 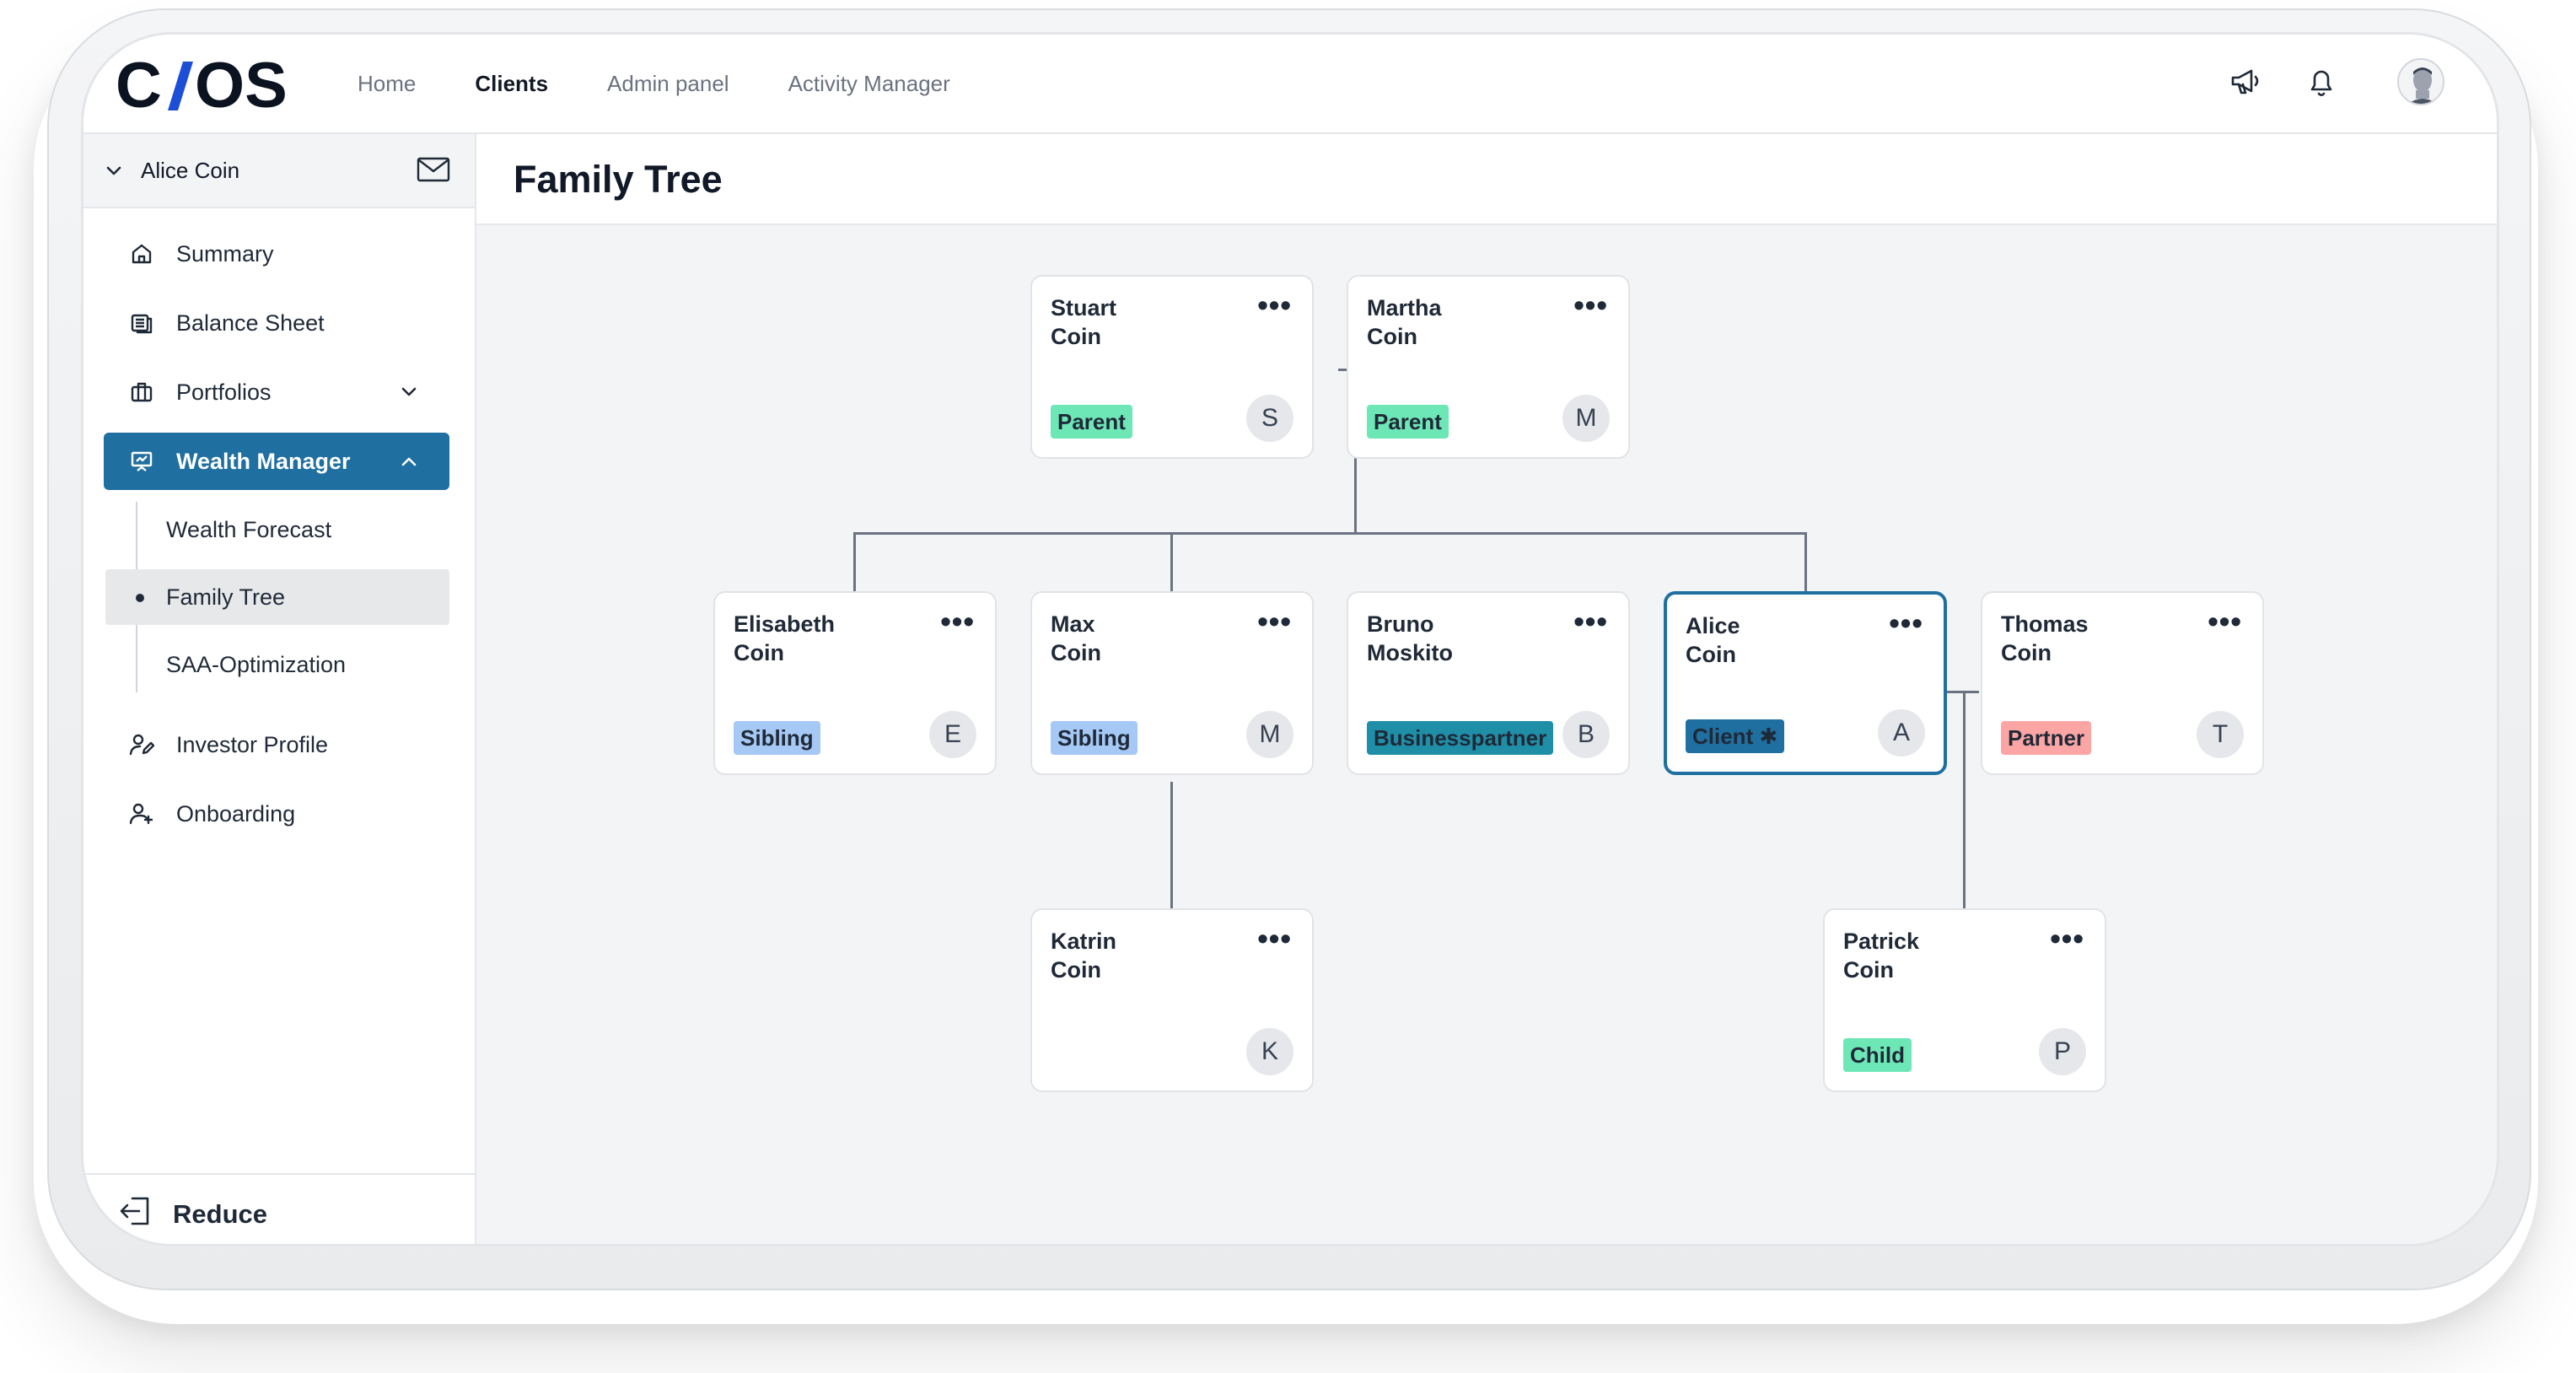 What do you see at coordinates (1172, 1000) in the screenshot?
I see `person-card-katrin: Katrin Coin ••• K` at bounding box center [1172, 1000].